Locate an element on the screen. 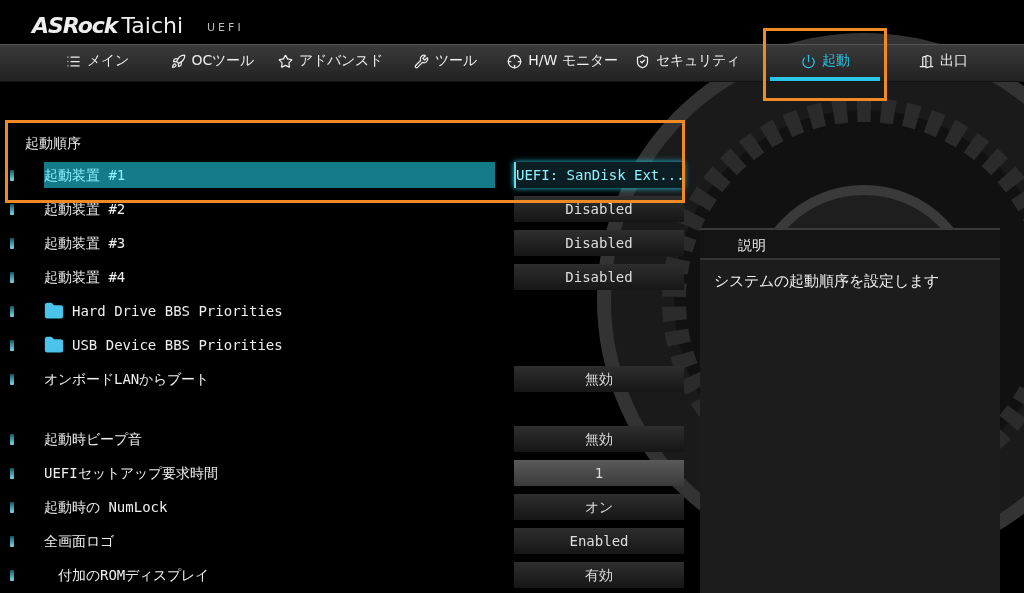 This screenshot has width=1024, height=593. setting-label: オンボードLANからブート is located at coordinates (269, 379).